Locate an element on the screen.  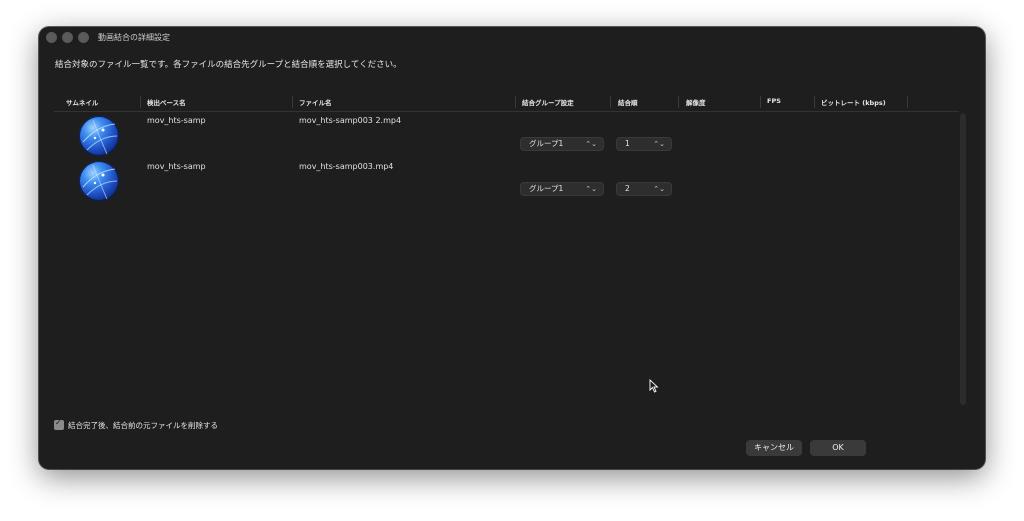
column-header-file-name: ファイル名 is located at coordinates (315, 102).